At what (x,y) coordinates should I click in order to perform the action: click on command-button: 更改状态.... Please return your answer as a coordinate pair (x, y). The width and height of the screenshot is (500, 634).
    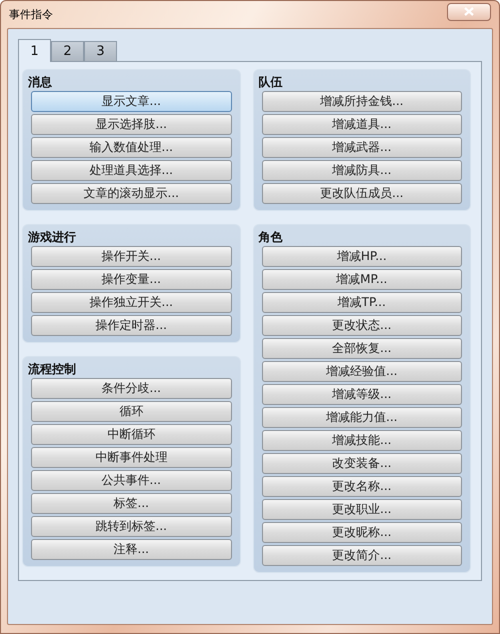
    Looking at the image, I should click on (362, 325).